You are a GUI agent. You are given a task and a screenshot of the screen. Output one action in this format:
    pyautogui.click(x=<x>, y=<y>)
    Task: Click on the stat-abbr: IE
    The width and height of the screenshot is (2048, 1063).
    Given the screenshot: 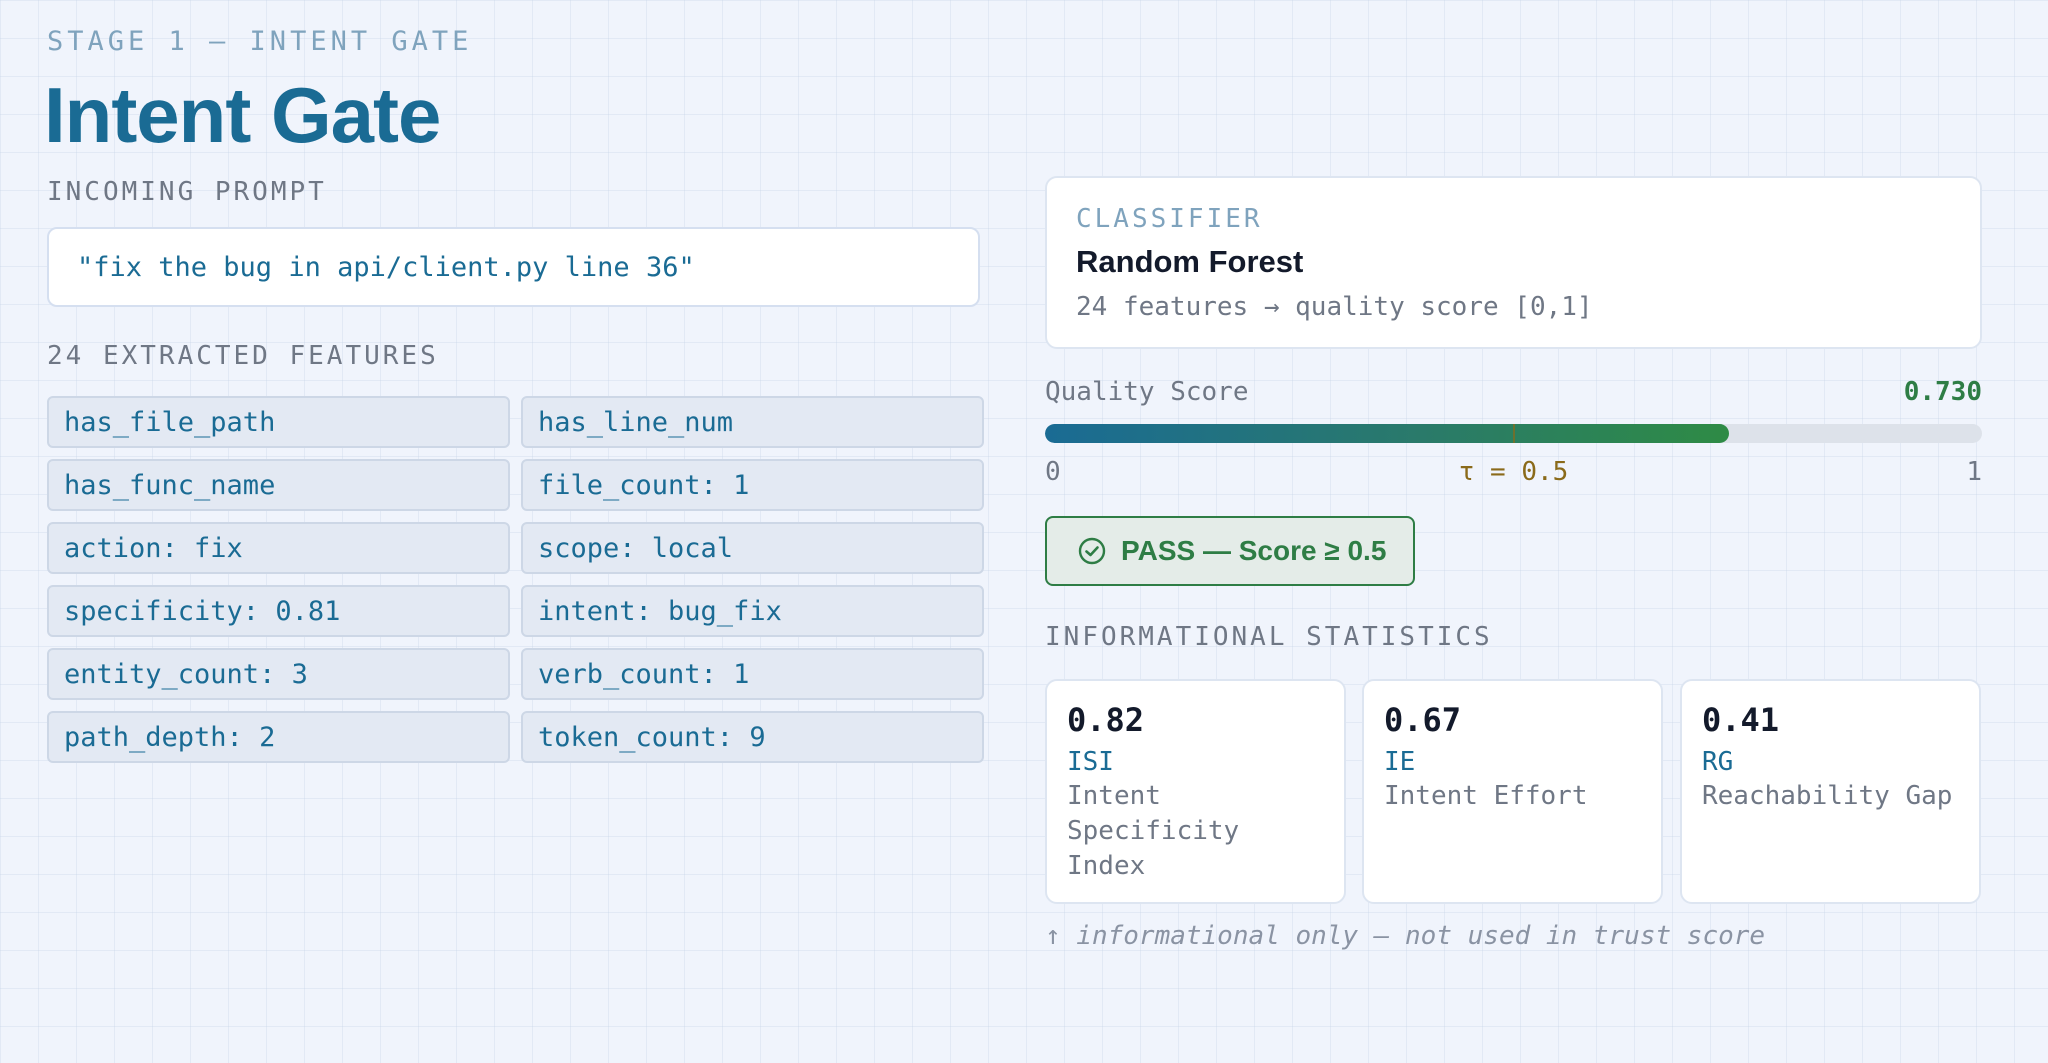 What is the action you would take?
    pyautogui.click(x=1400, y=762)
    